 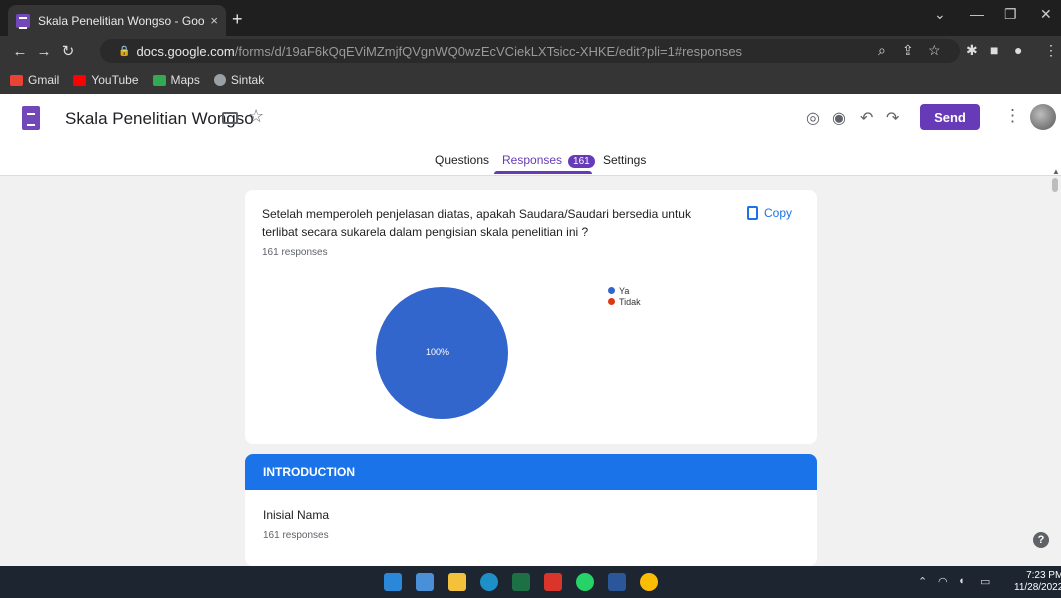 I want to click on bookmark-gmail: Gmail, so click(x=34, y=80).